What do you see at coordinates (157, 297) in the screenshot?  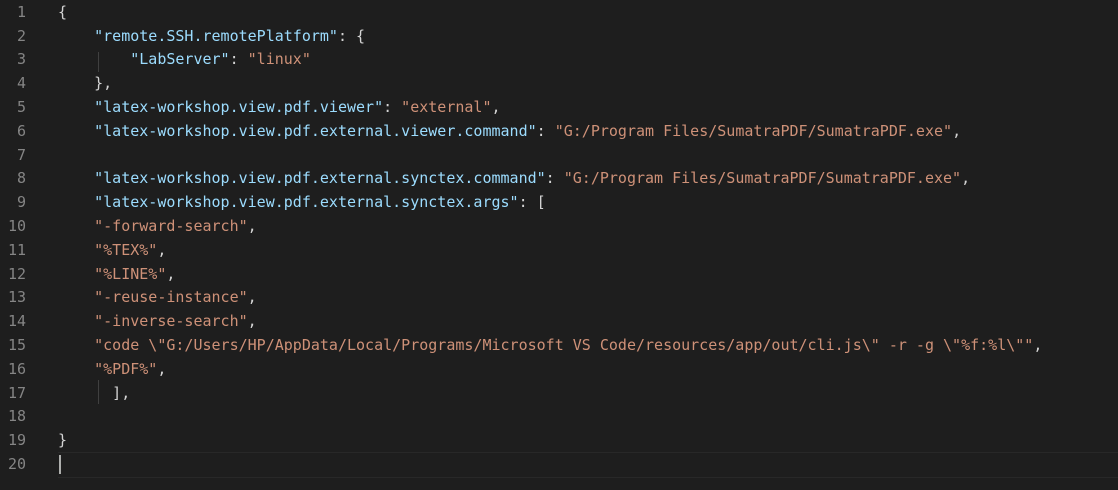 I see `code-text: "-reuse-instance",` at bounding box center [157, 297].